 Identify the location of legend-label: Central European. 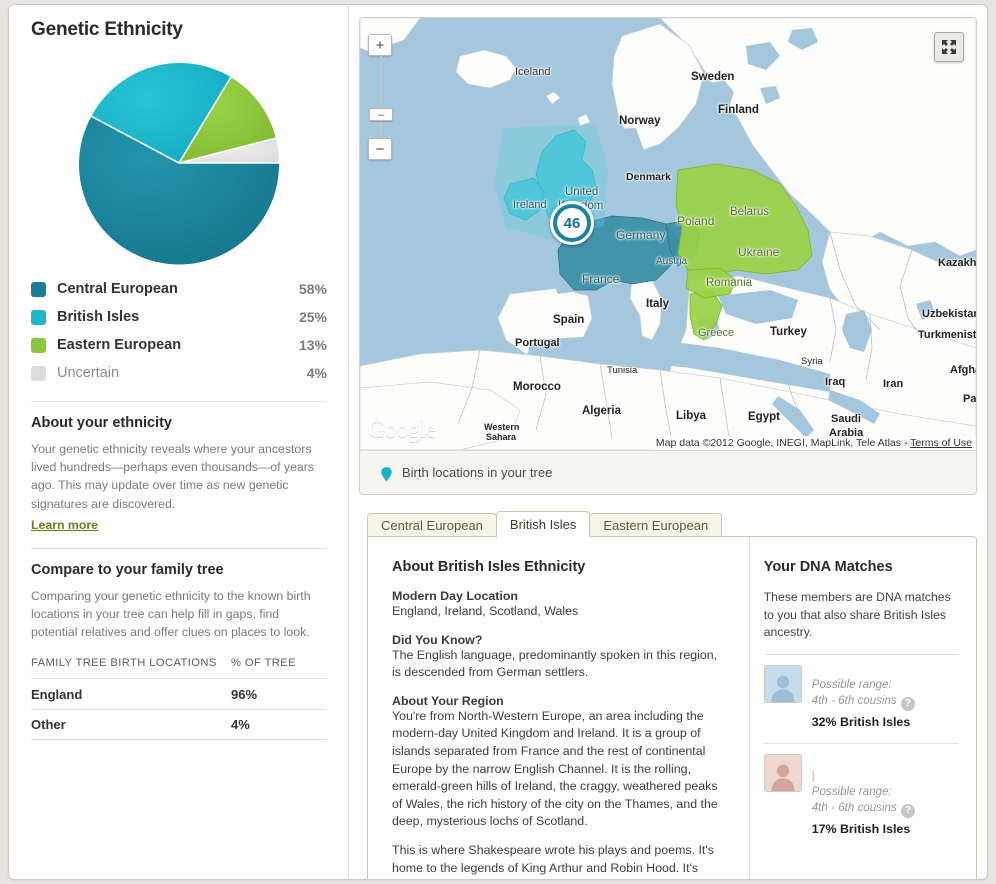
(117, 289).